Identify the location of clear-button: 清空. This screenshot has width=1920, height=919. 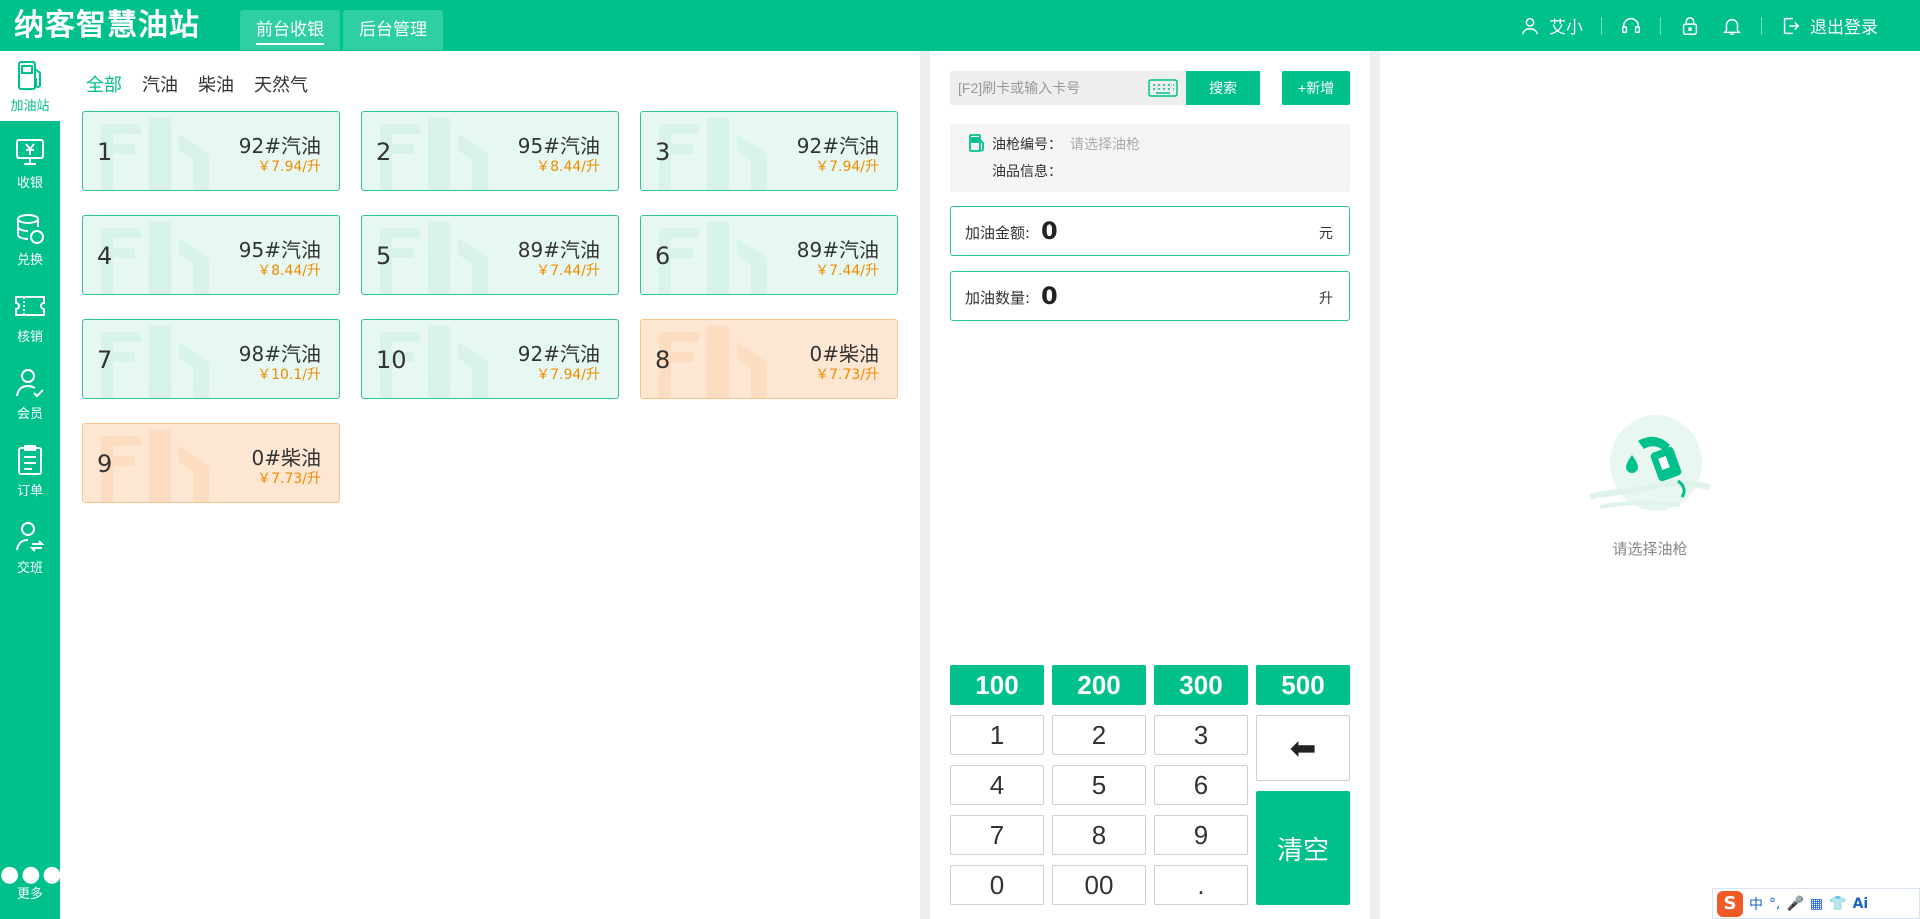
(1303, 848).